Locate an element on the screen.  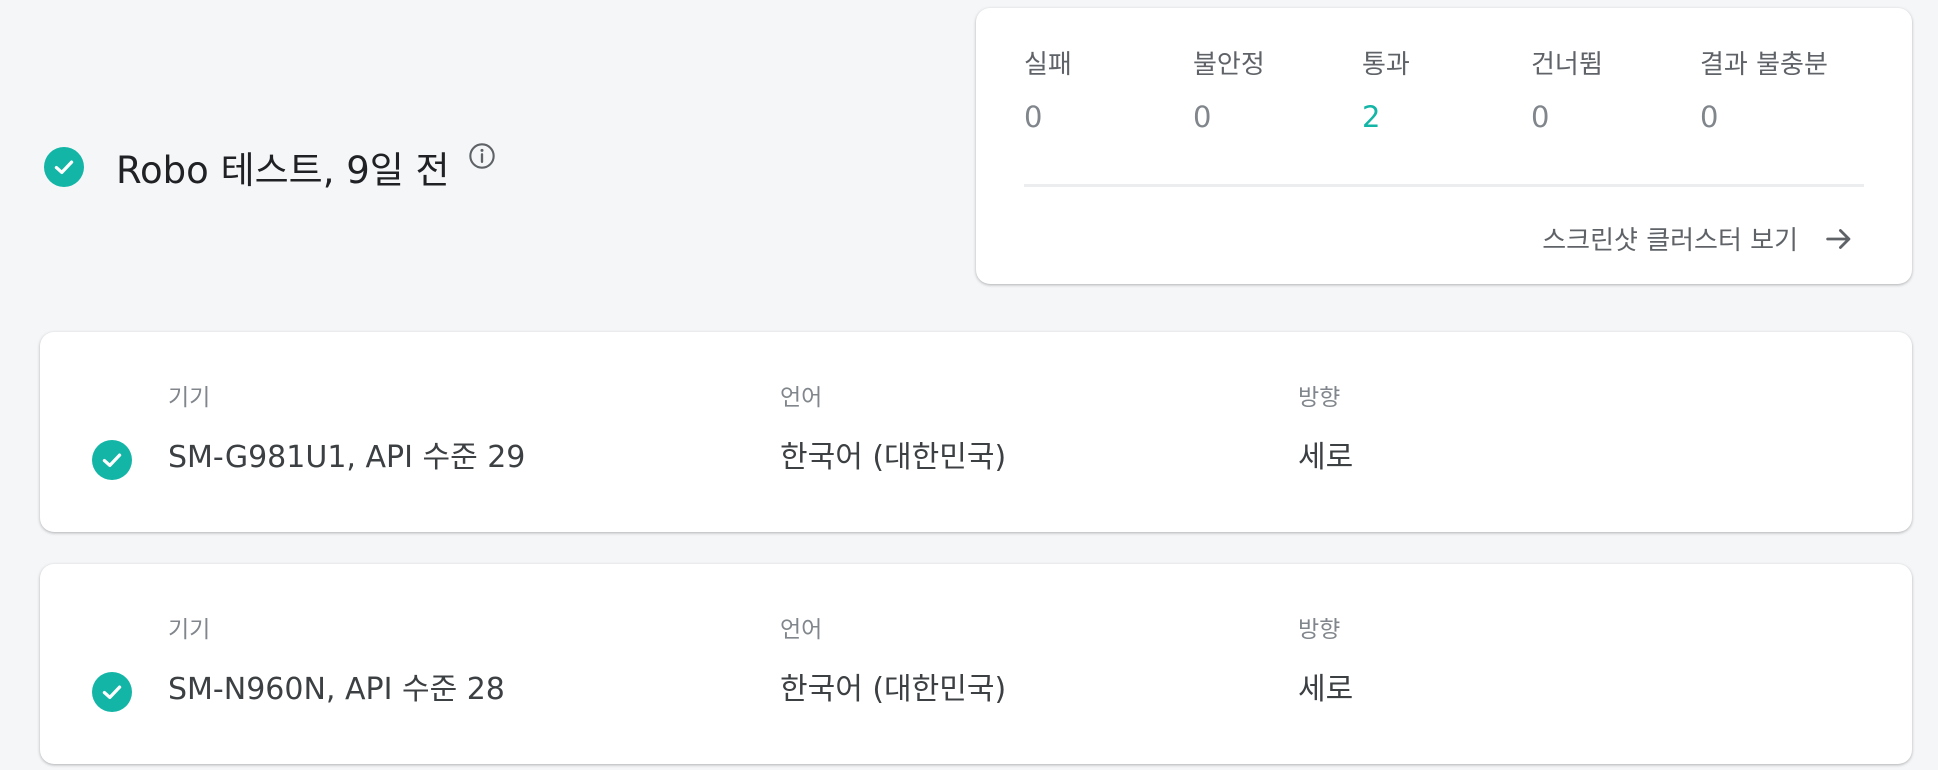
stat-value: 2 is located at coordinates (1371, 117).